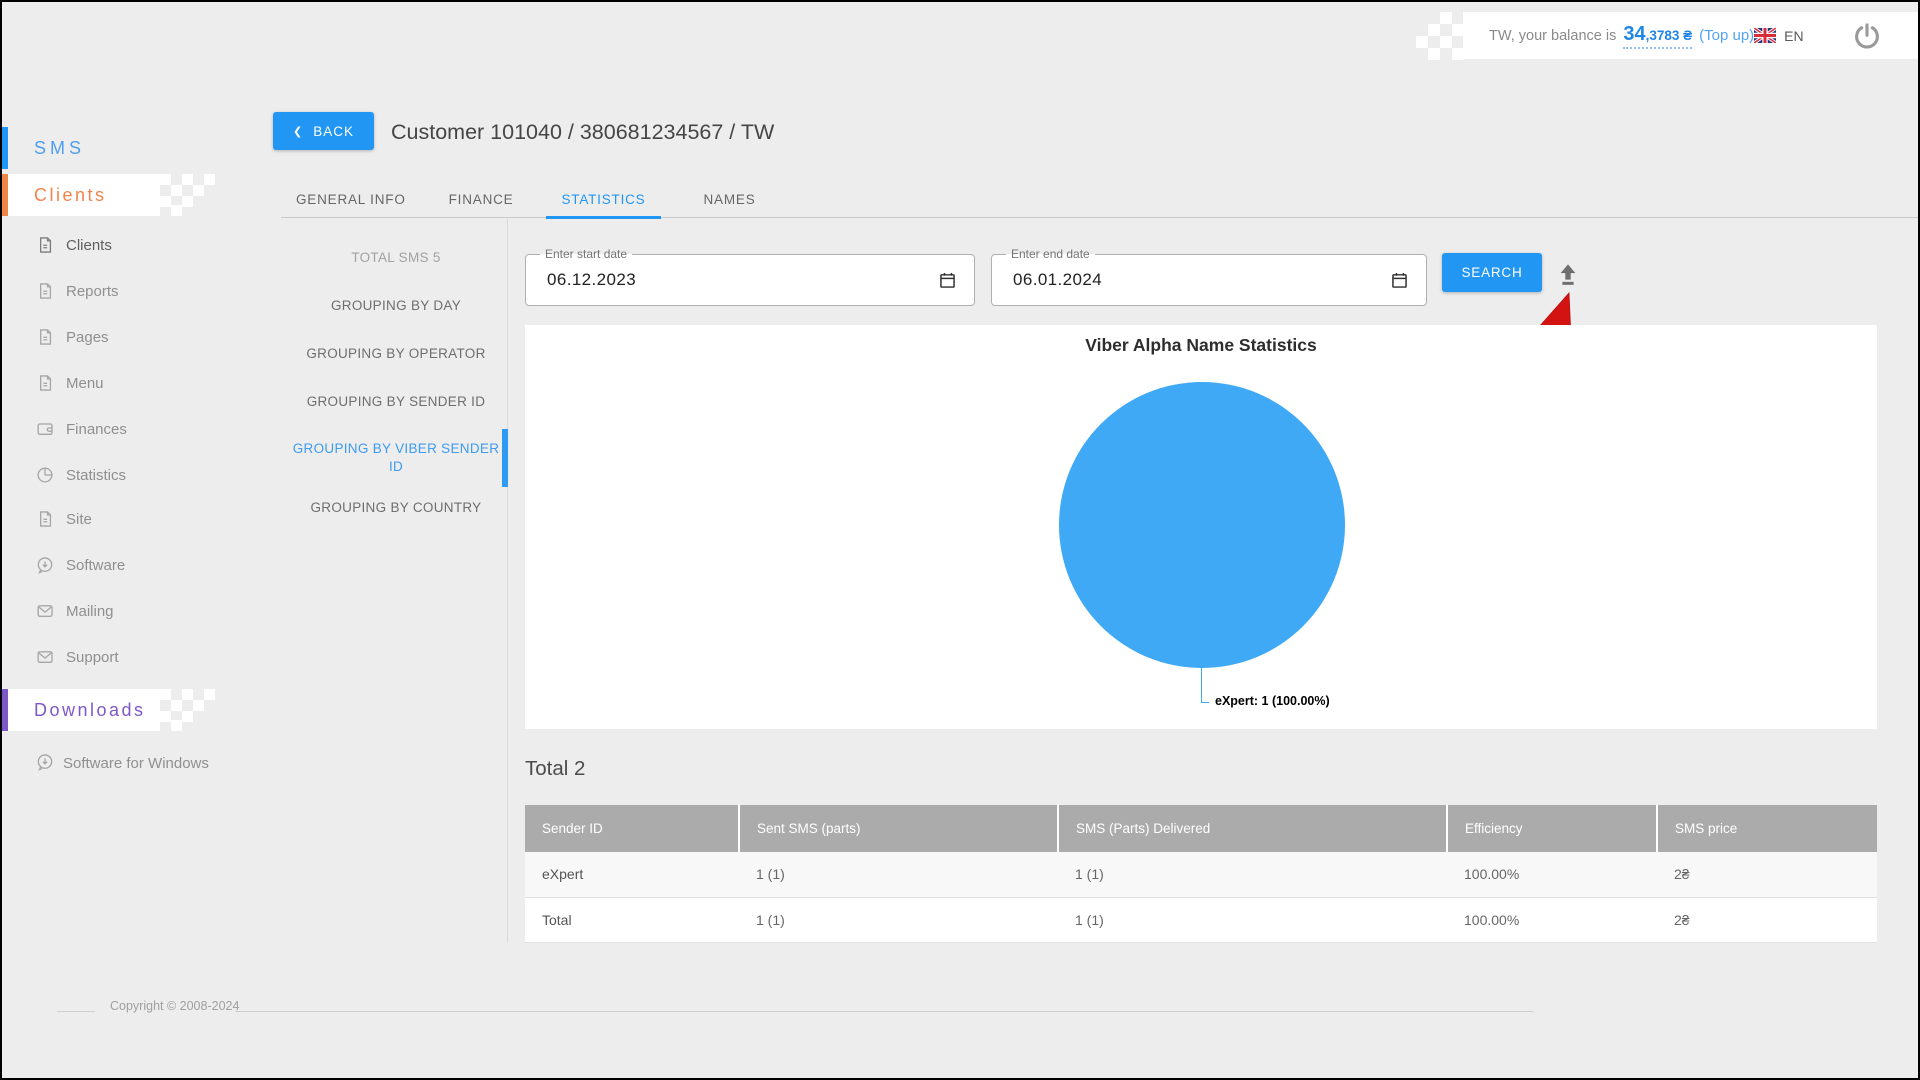  Describe the element at coordinates (396, 402) in the screenshot. I see `subnav-grouping-by-sender-id: GROUPING BY SENDER ID` at that location.